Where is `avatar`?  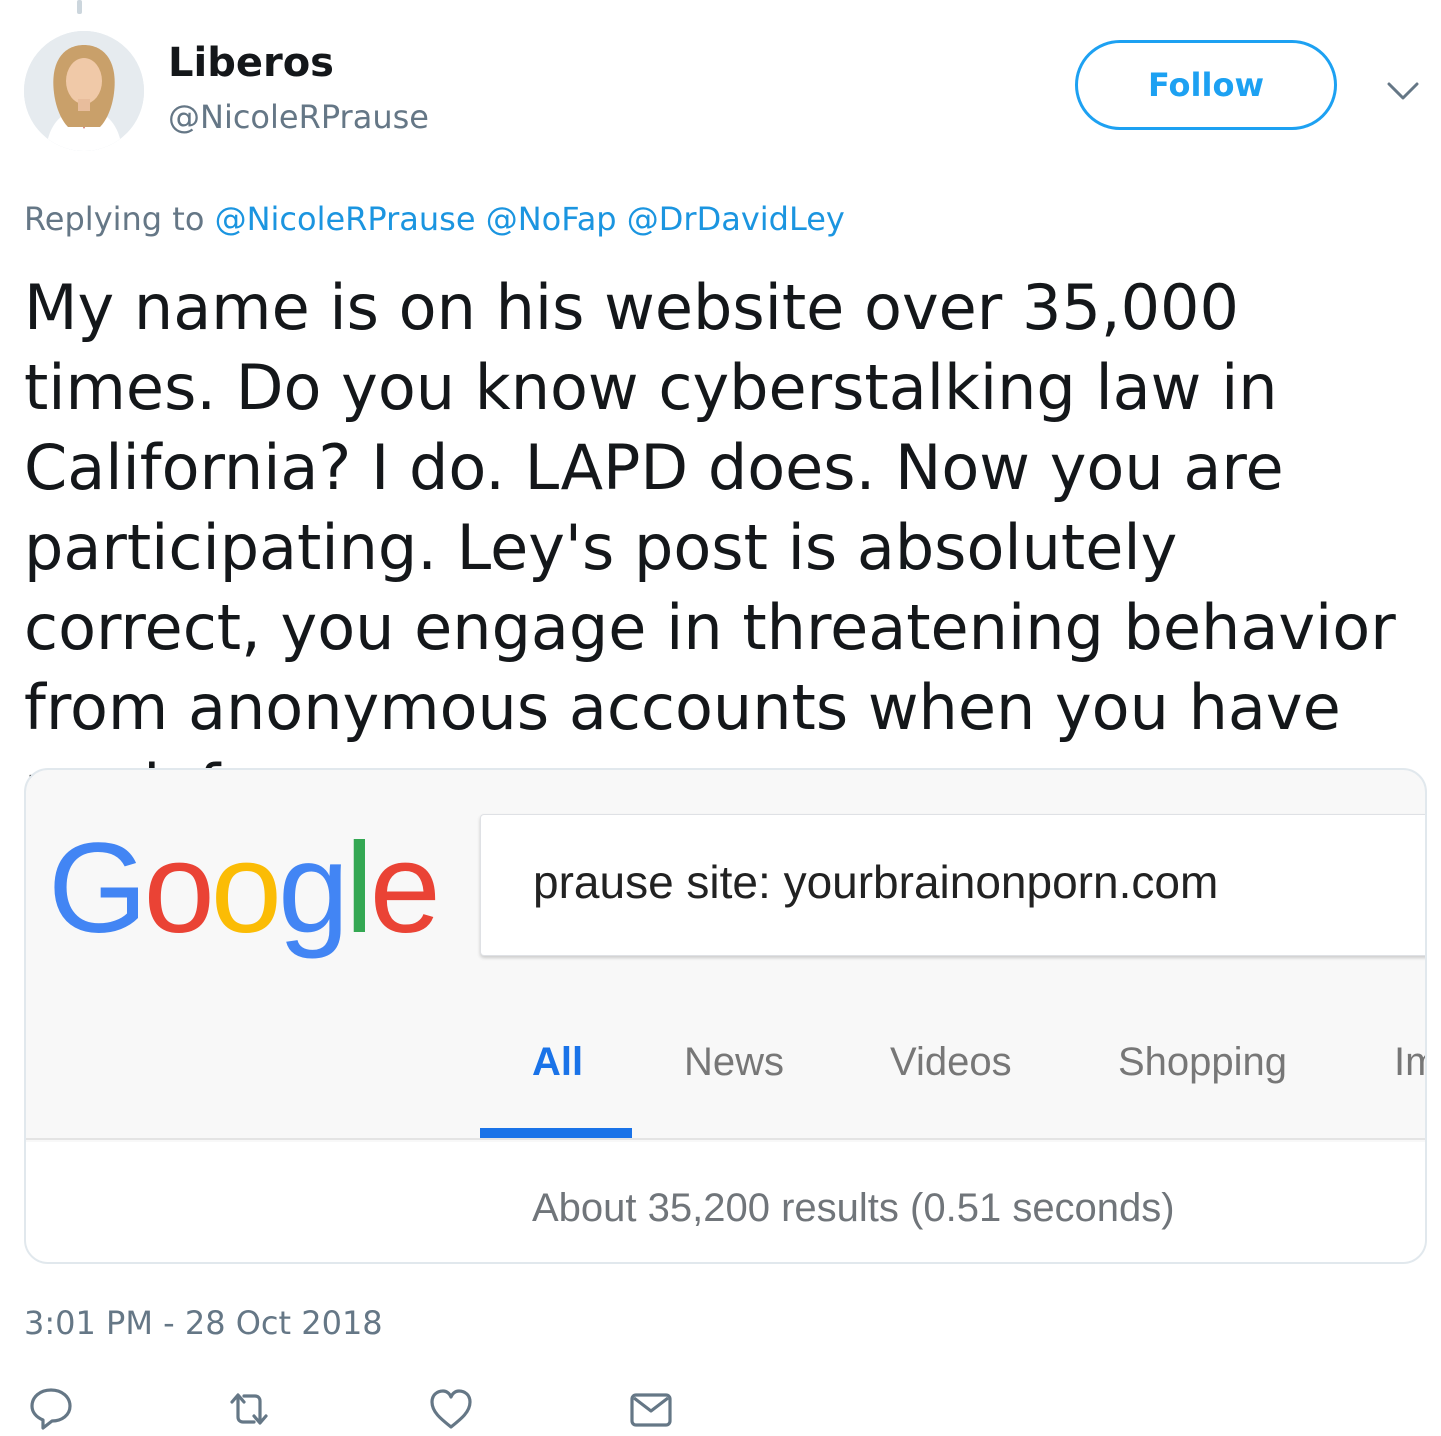
avatar is located at coordinates (84, 91).